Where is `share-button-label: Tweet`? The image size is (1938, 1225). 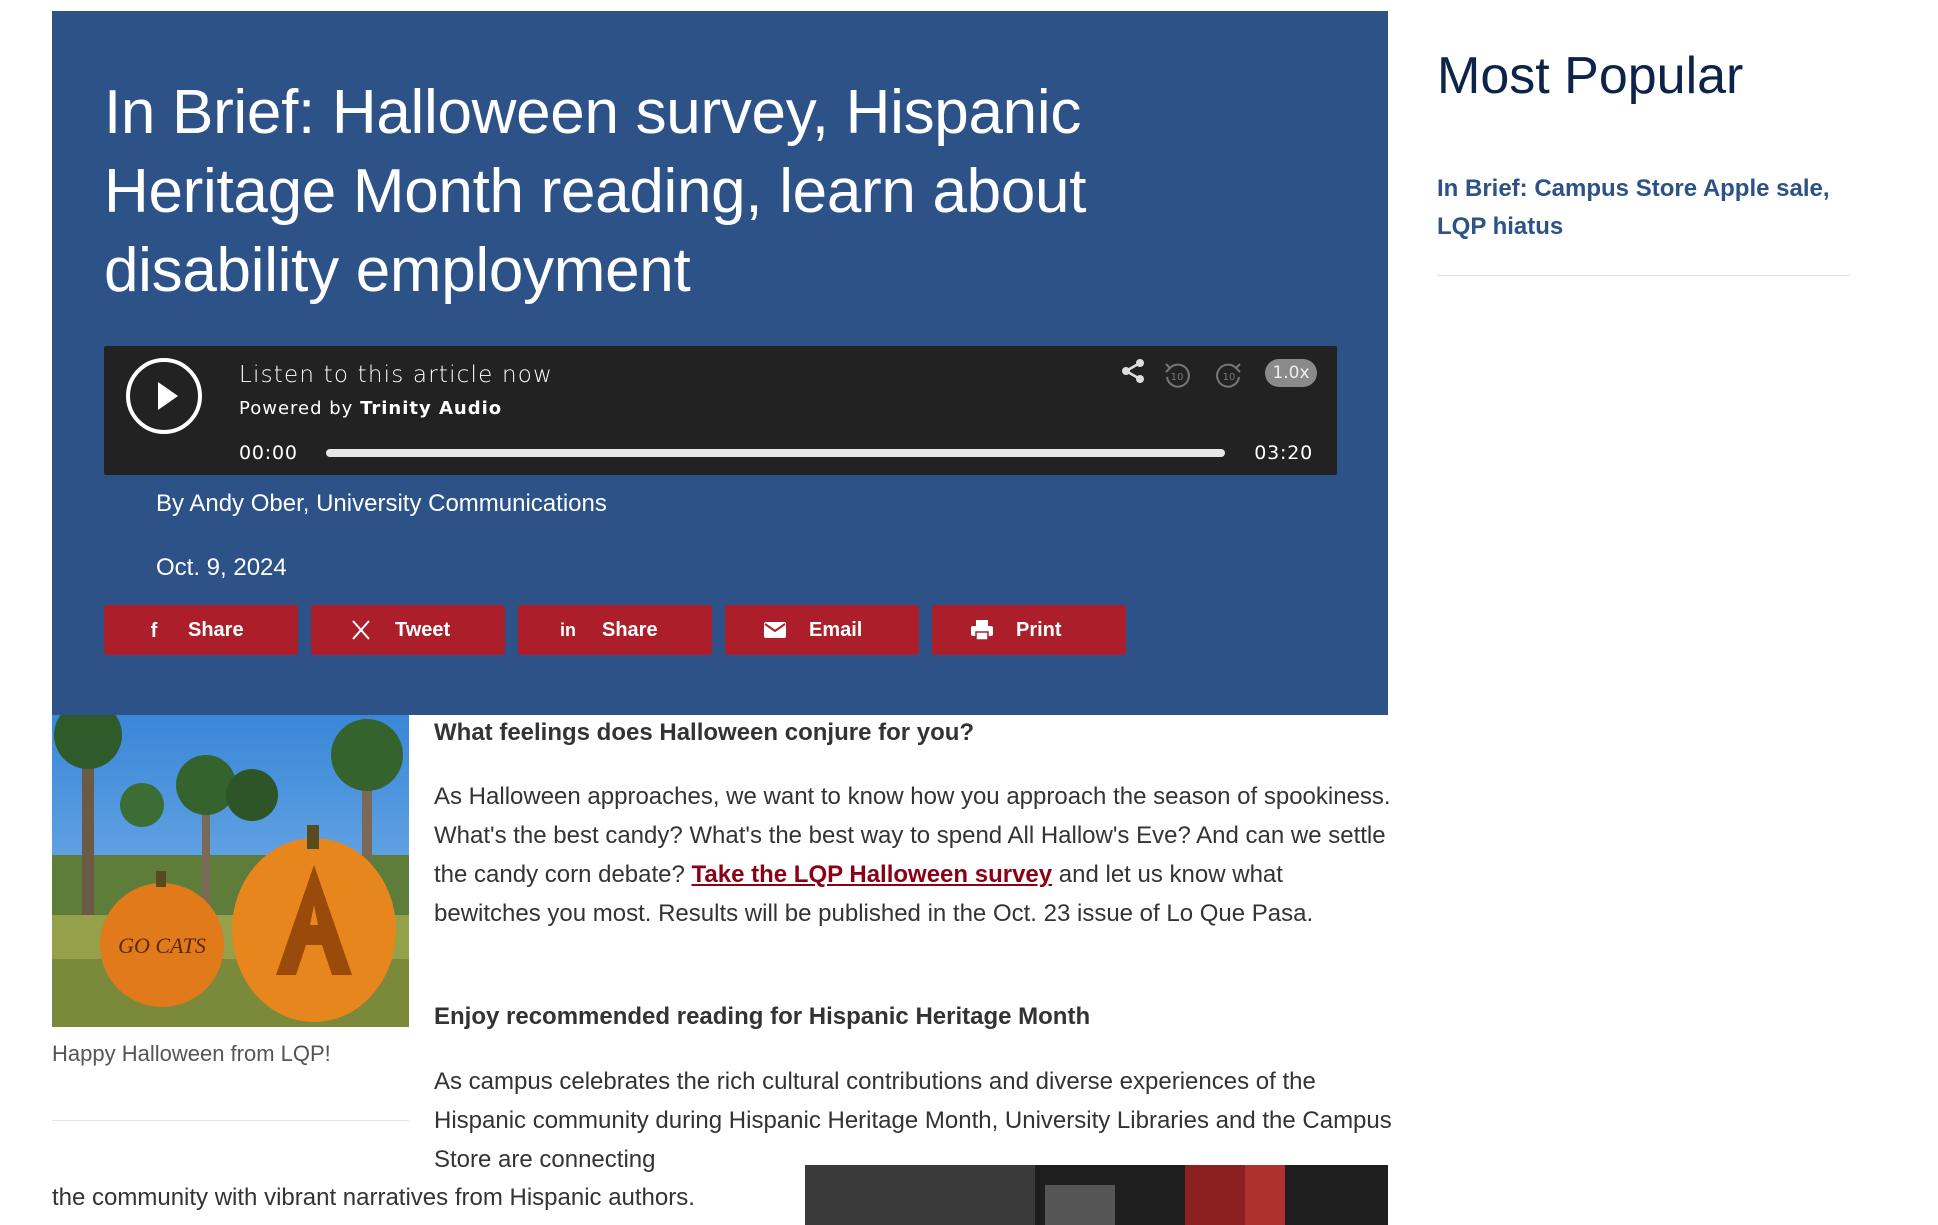 share-button-label: Tweet is located at coordinates (423, 630).